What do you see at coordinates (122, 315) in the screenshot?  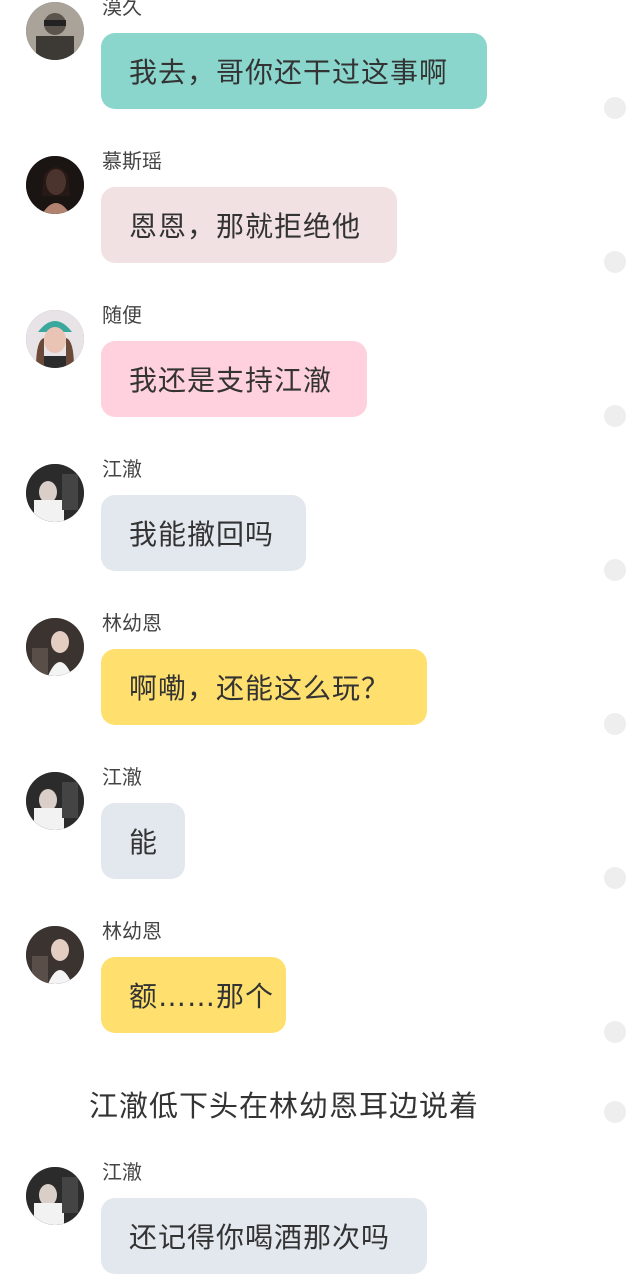 I see `sender-name: 随便` at bounding box center [122, 315].